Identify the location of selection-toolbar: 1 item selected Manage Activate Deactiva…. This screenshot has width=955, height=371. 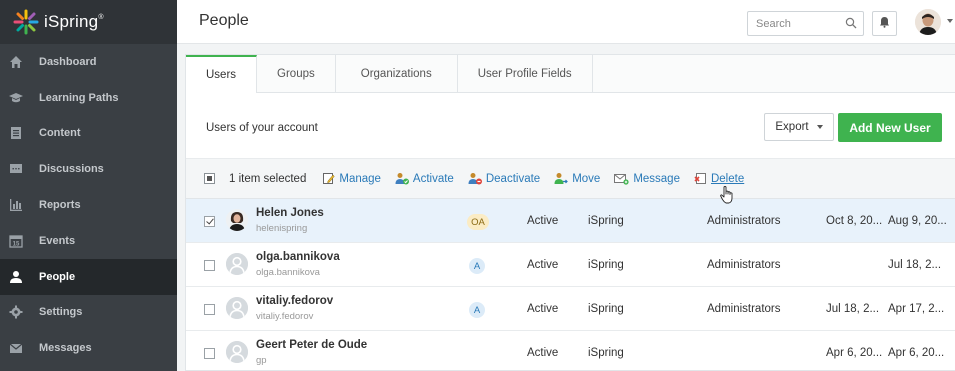
(570, 179).